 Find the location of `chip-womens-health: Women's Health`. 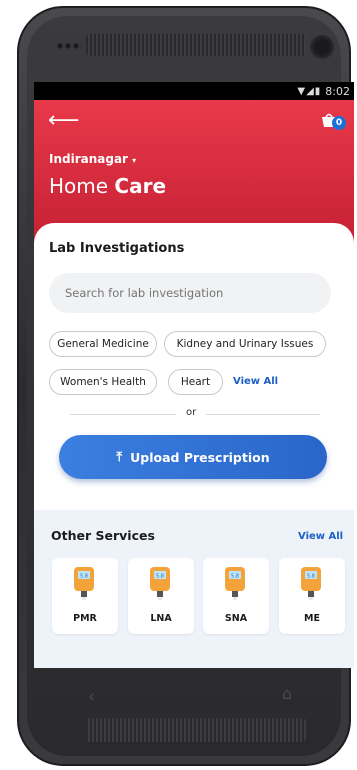

chip-womens-health: Women's Health is located at coordinates (103, 382).